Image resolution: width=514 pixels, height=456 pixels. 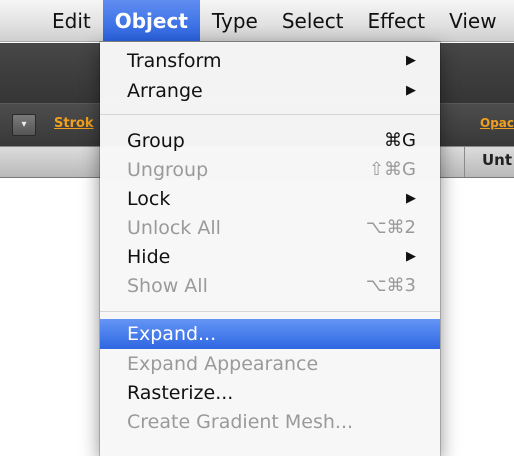 I want to click on menu-item-group: Group ⌘G, so click(x=270, y=141).